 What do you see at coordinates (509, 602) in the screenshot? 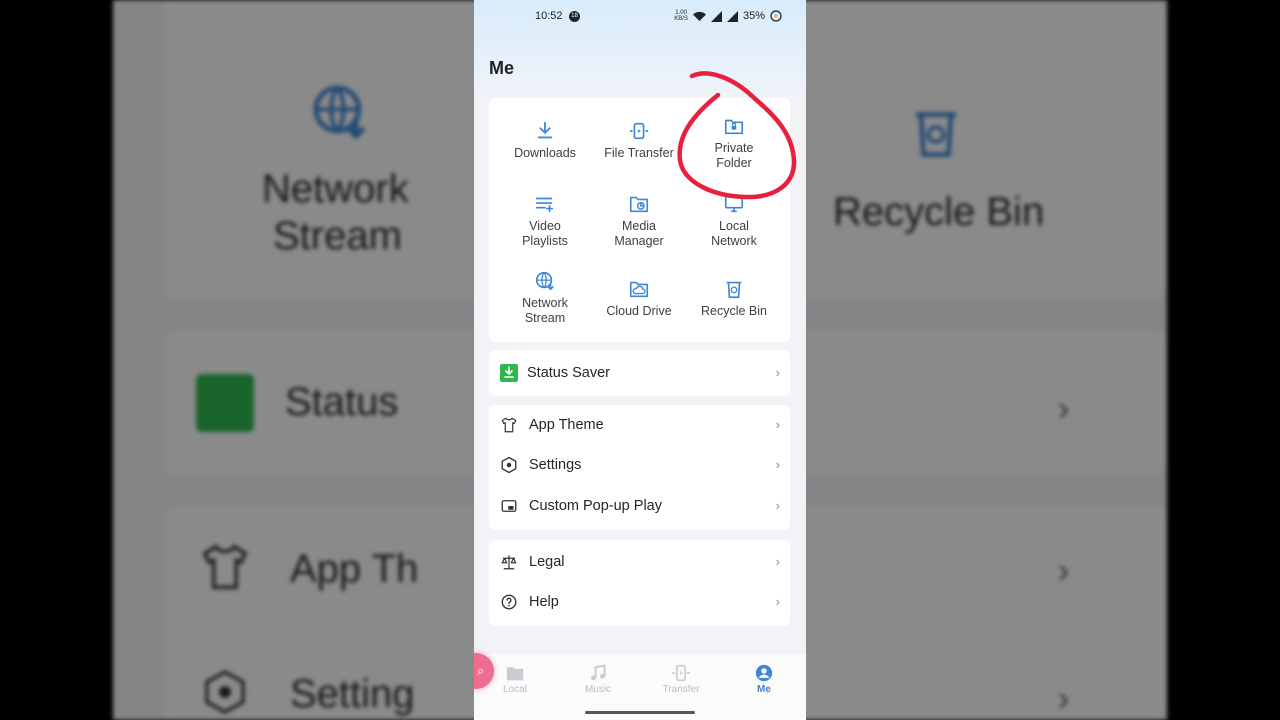
I see `help-icon` at bounding box center [509, 602].